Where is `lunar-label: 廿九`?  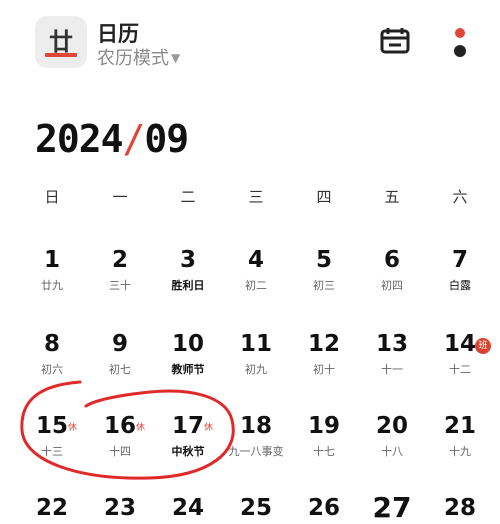
lunar-label: 廿九 is located at coordinates (52, 285).